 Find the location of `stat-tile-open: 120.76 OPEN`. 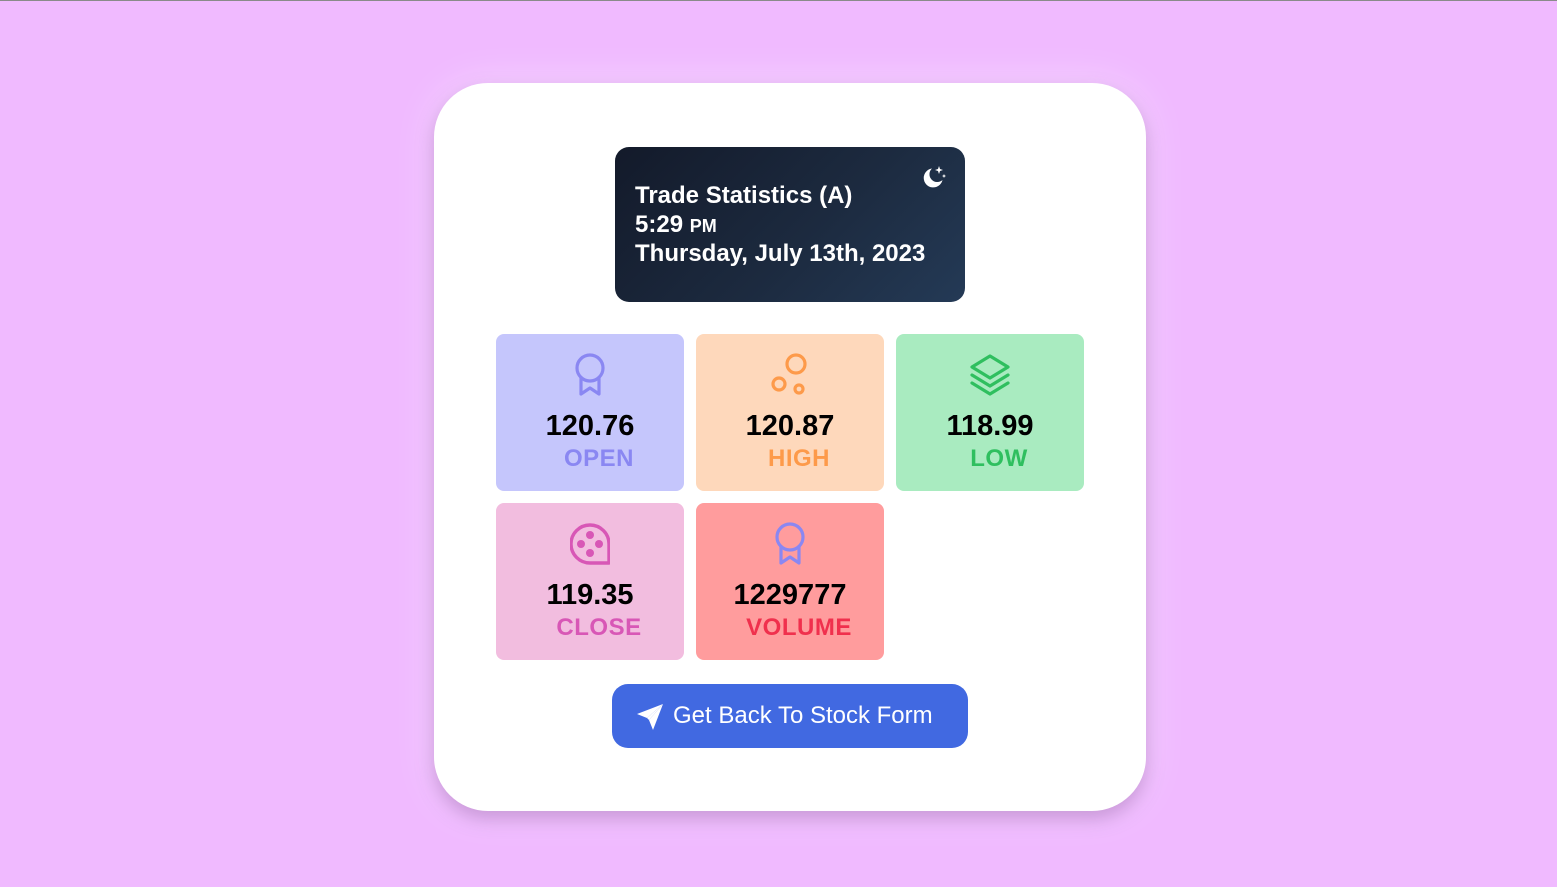

stat-tile-open: 120.76 OPEN is located at coordinates (590, 412).